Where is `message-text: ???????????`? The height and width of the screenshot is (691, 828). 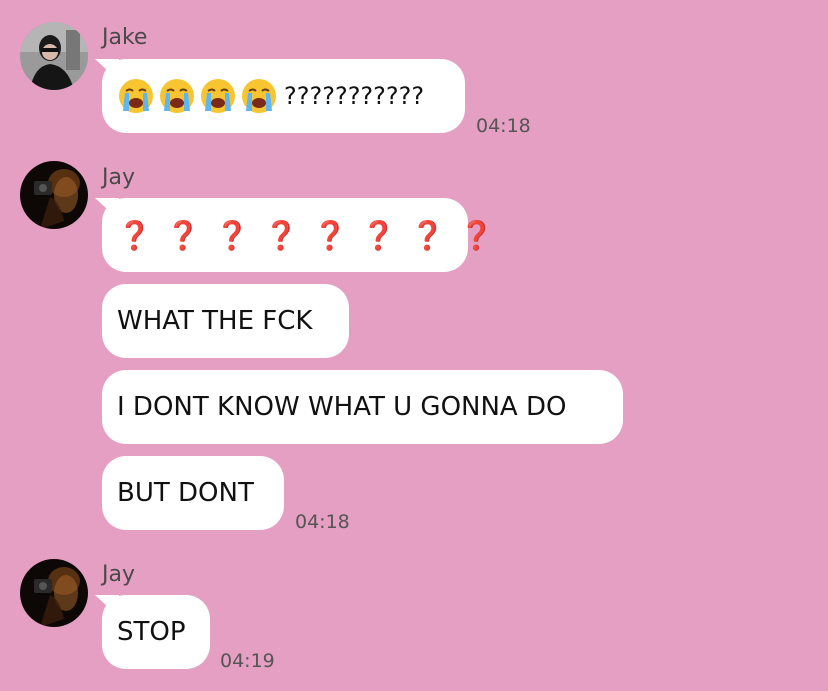 message-text: ??????????? is located at coordinates (354, 96).